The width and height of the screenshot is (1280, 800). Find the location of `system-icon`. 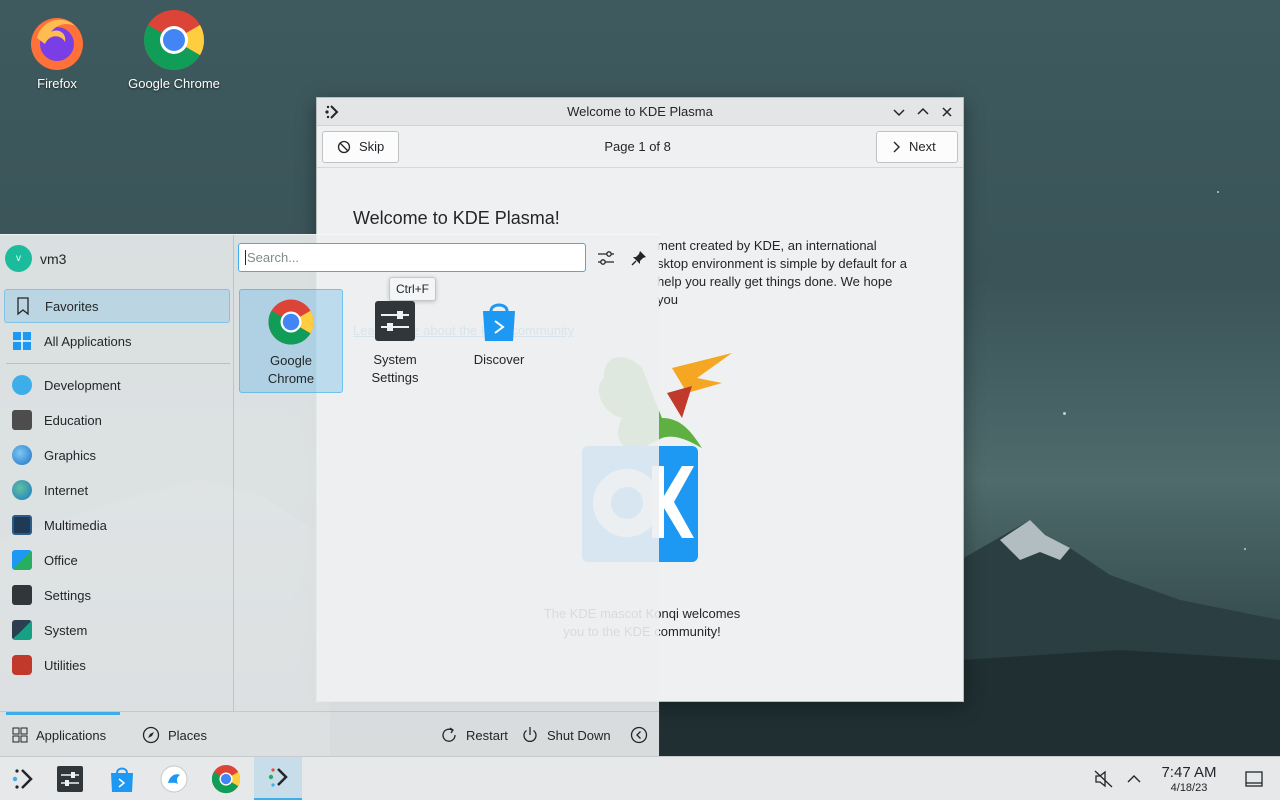

system-icon is located at coordinates (22, 630).